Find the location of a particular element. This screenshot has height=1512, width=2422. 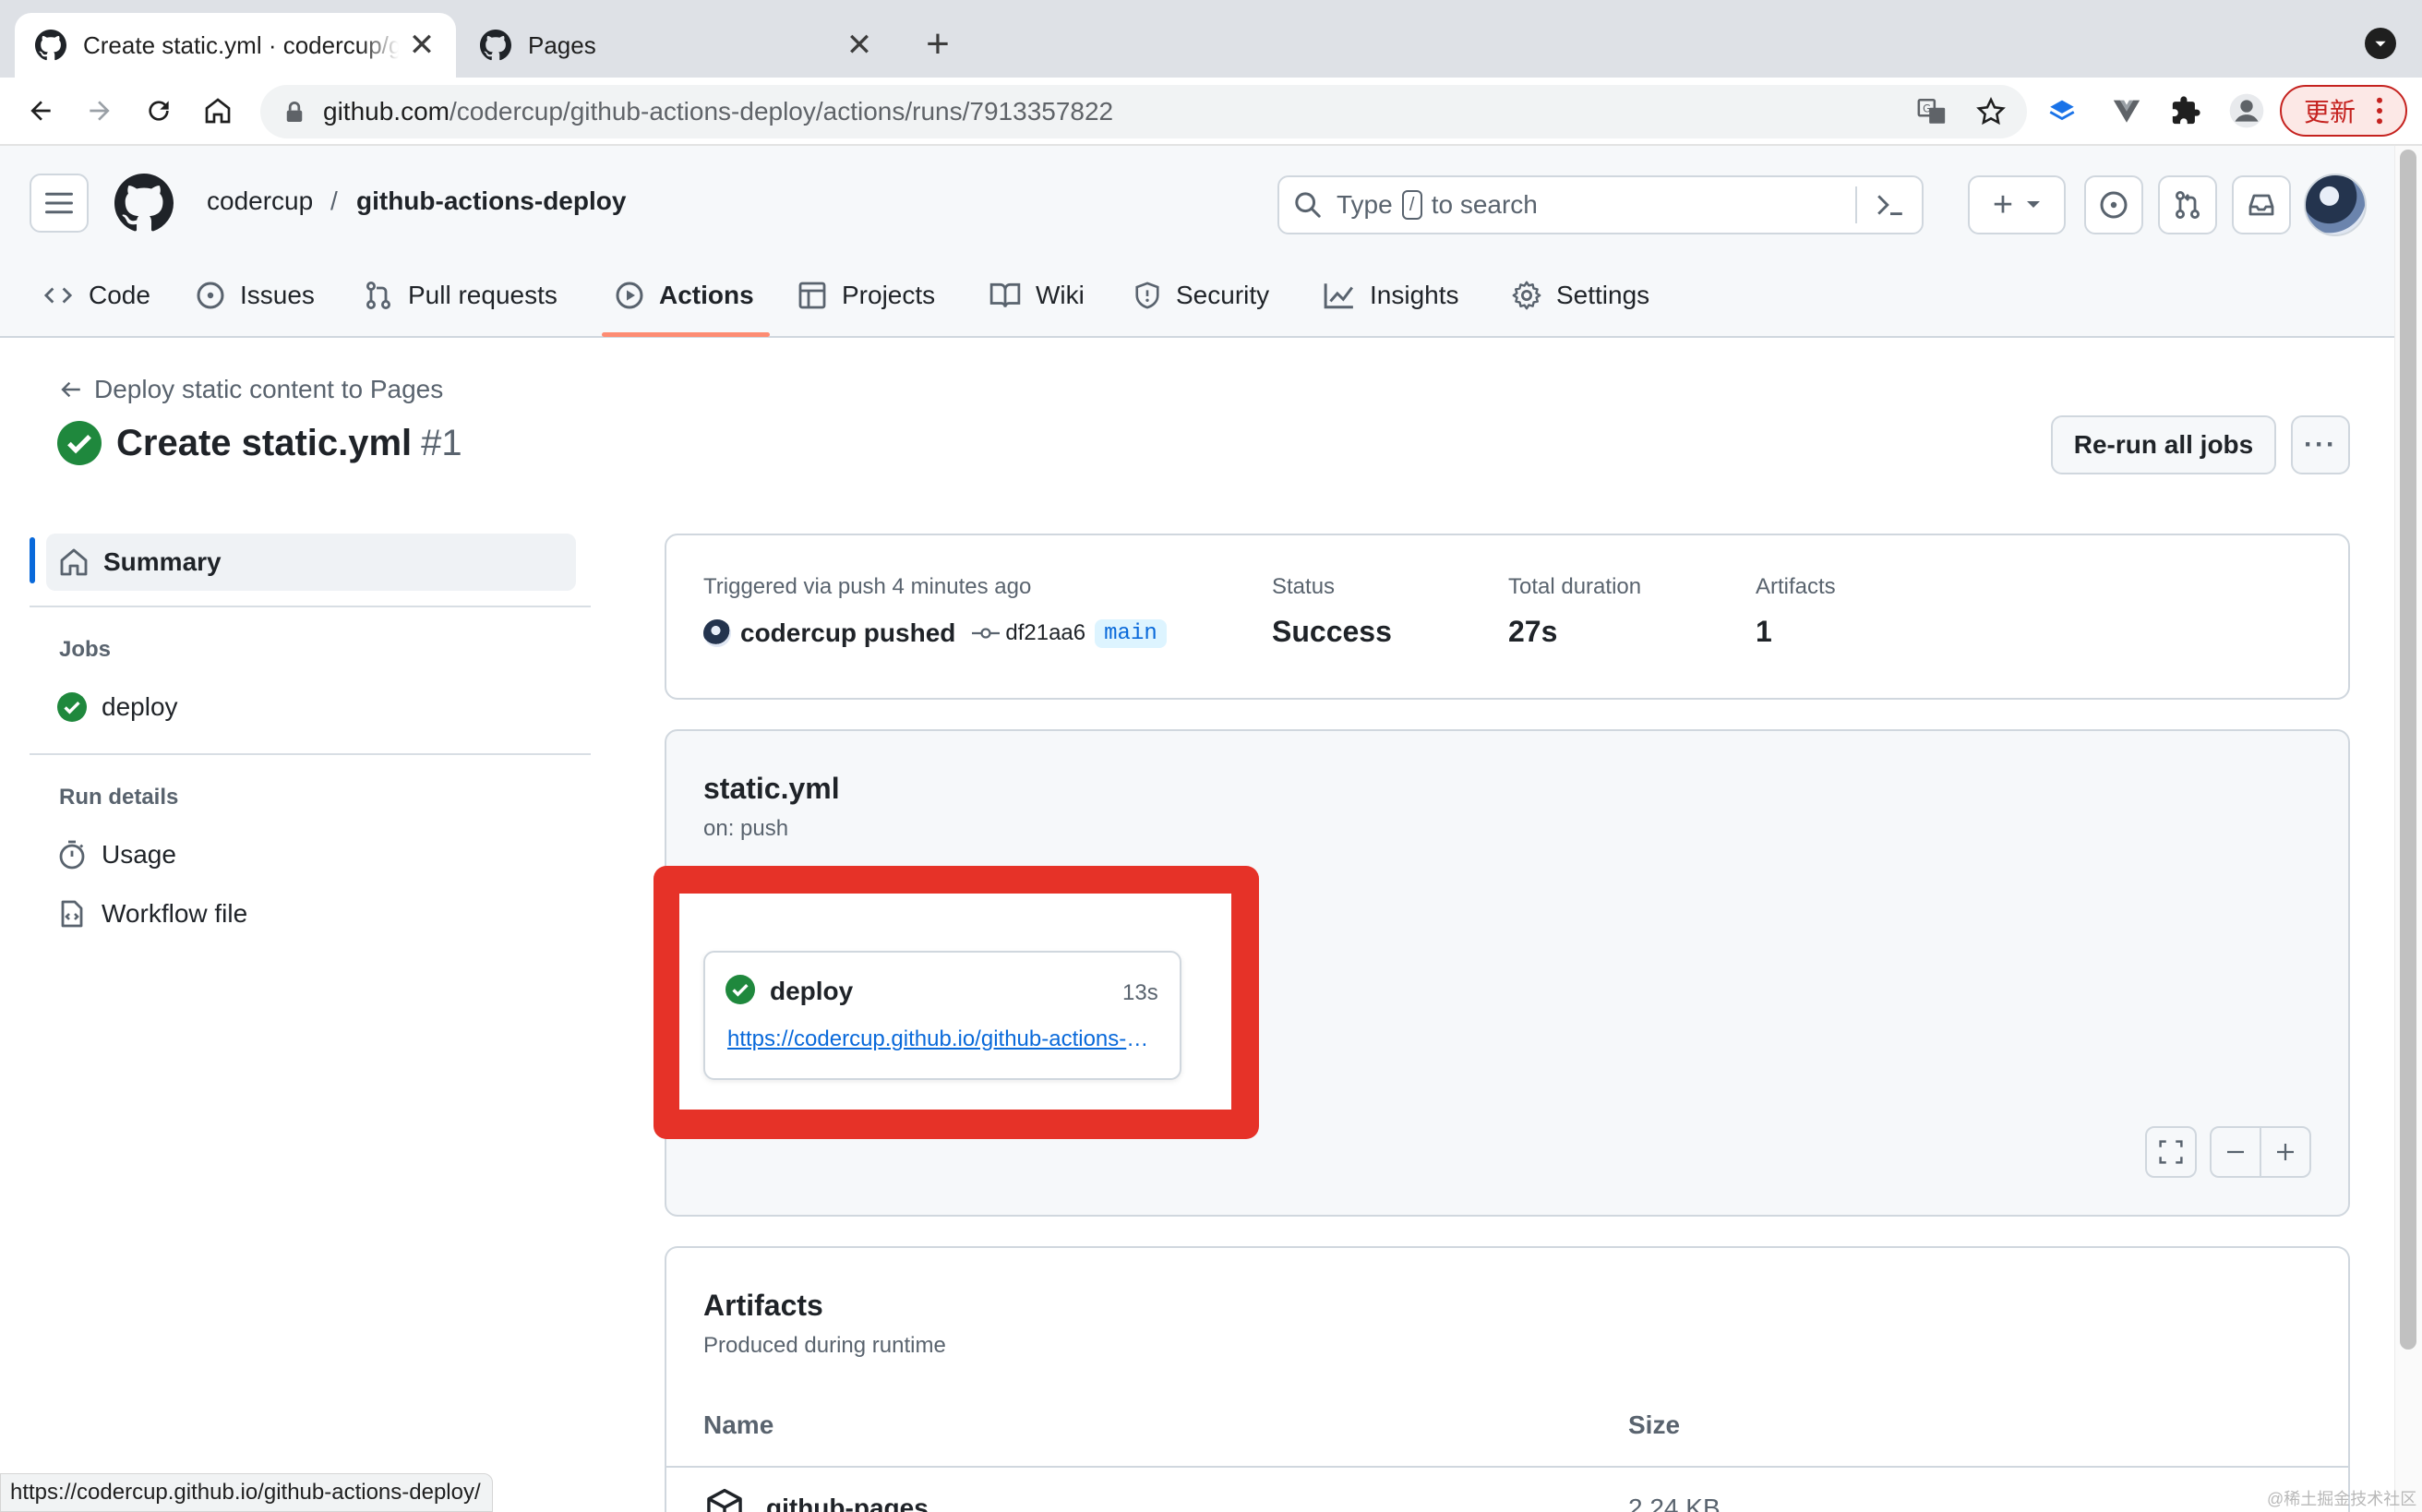

hamburger-icon is located at coordinates (59, 203).